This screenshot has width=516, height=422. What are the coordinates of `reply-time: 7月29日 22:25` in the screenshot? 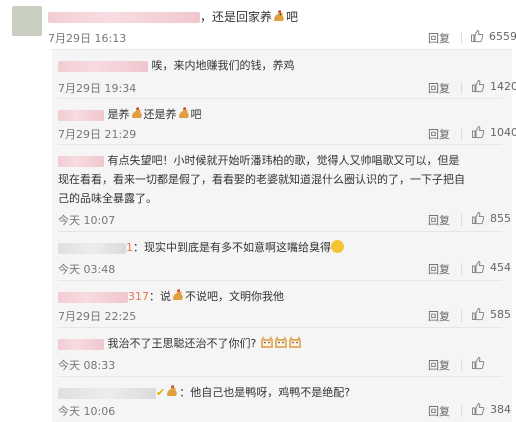 It's located at (97, 316).